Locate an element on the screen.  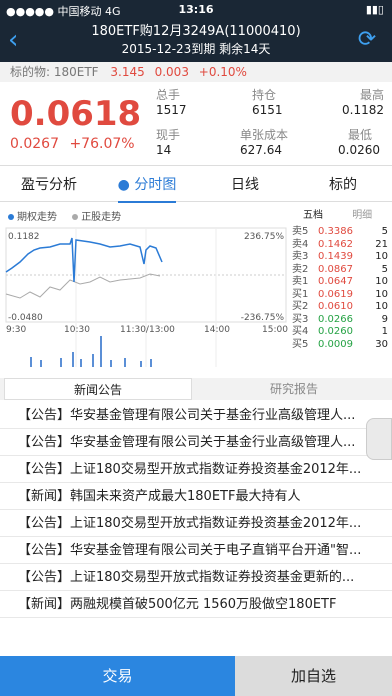
orderbook-row: 买1 0.0619 10 is located at coordinates (341, 295).